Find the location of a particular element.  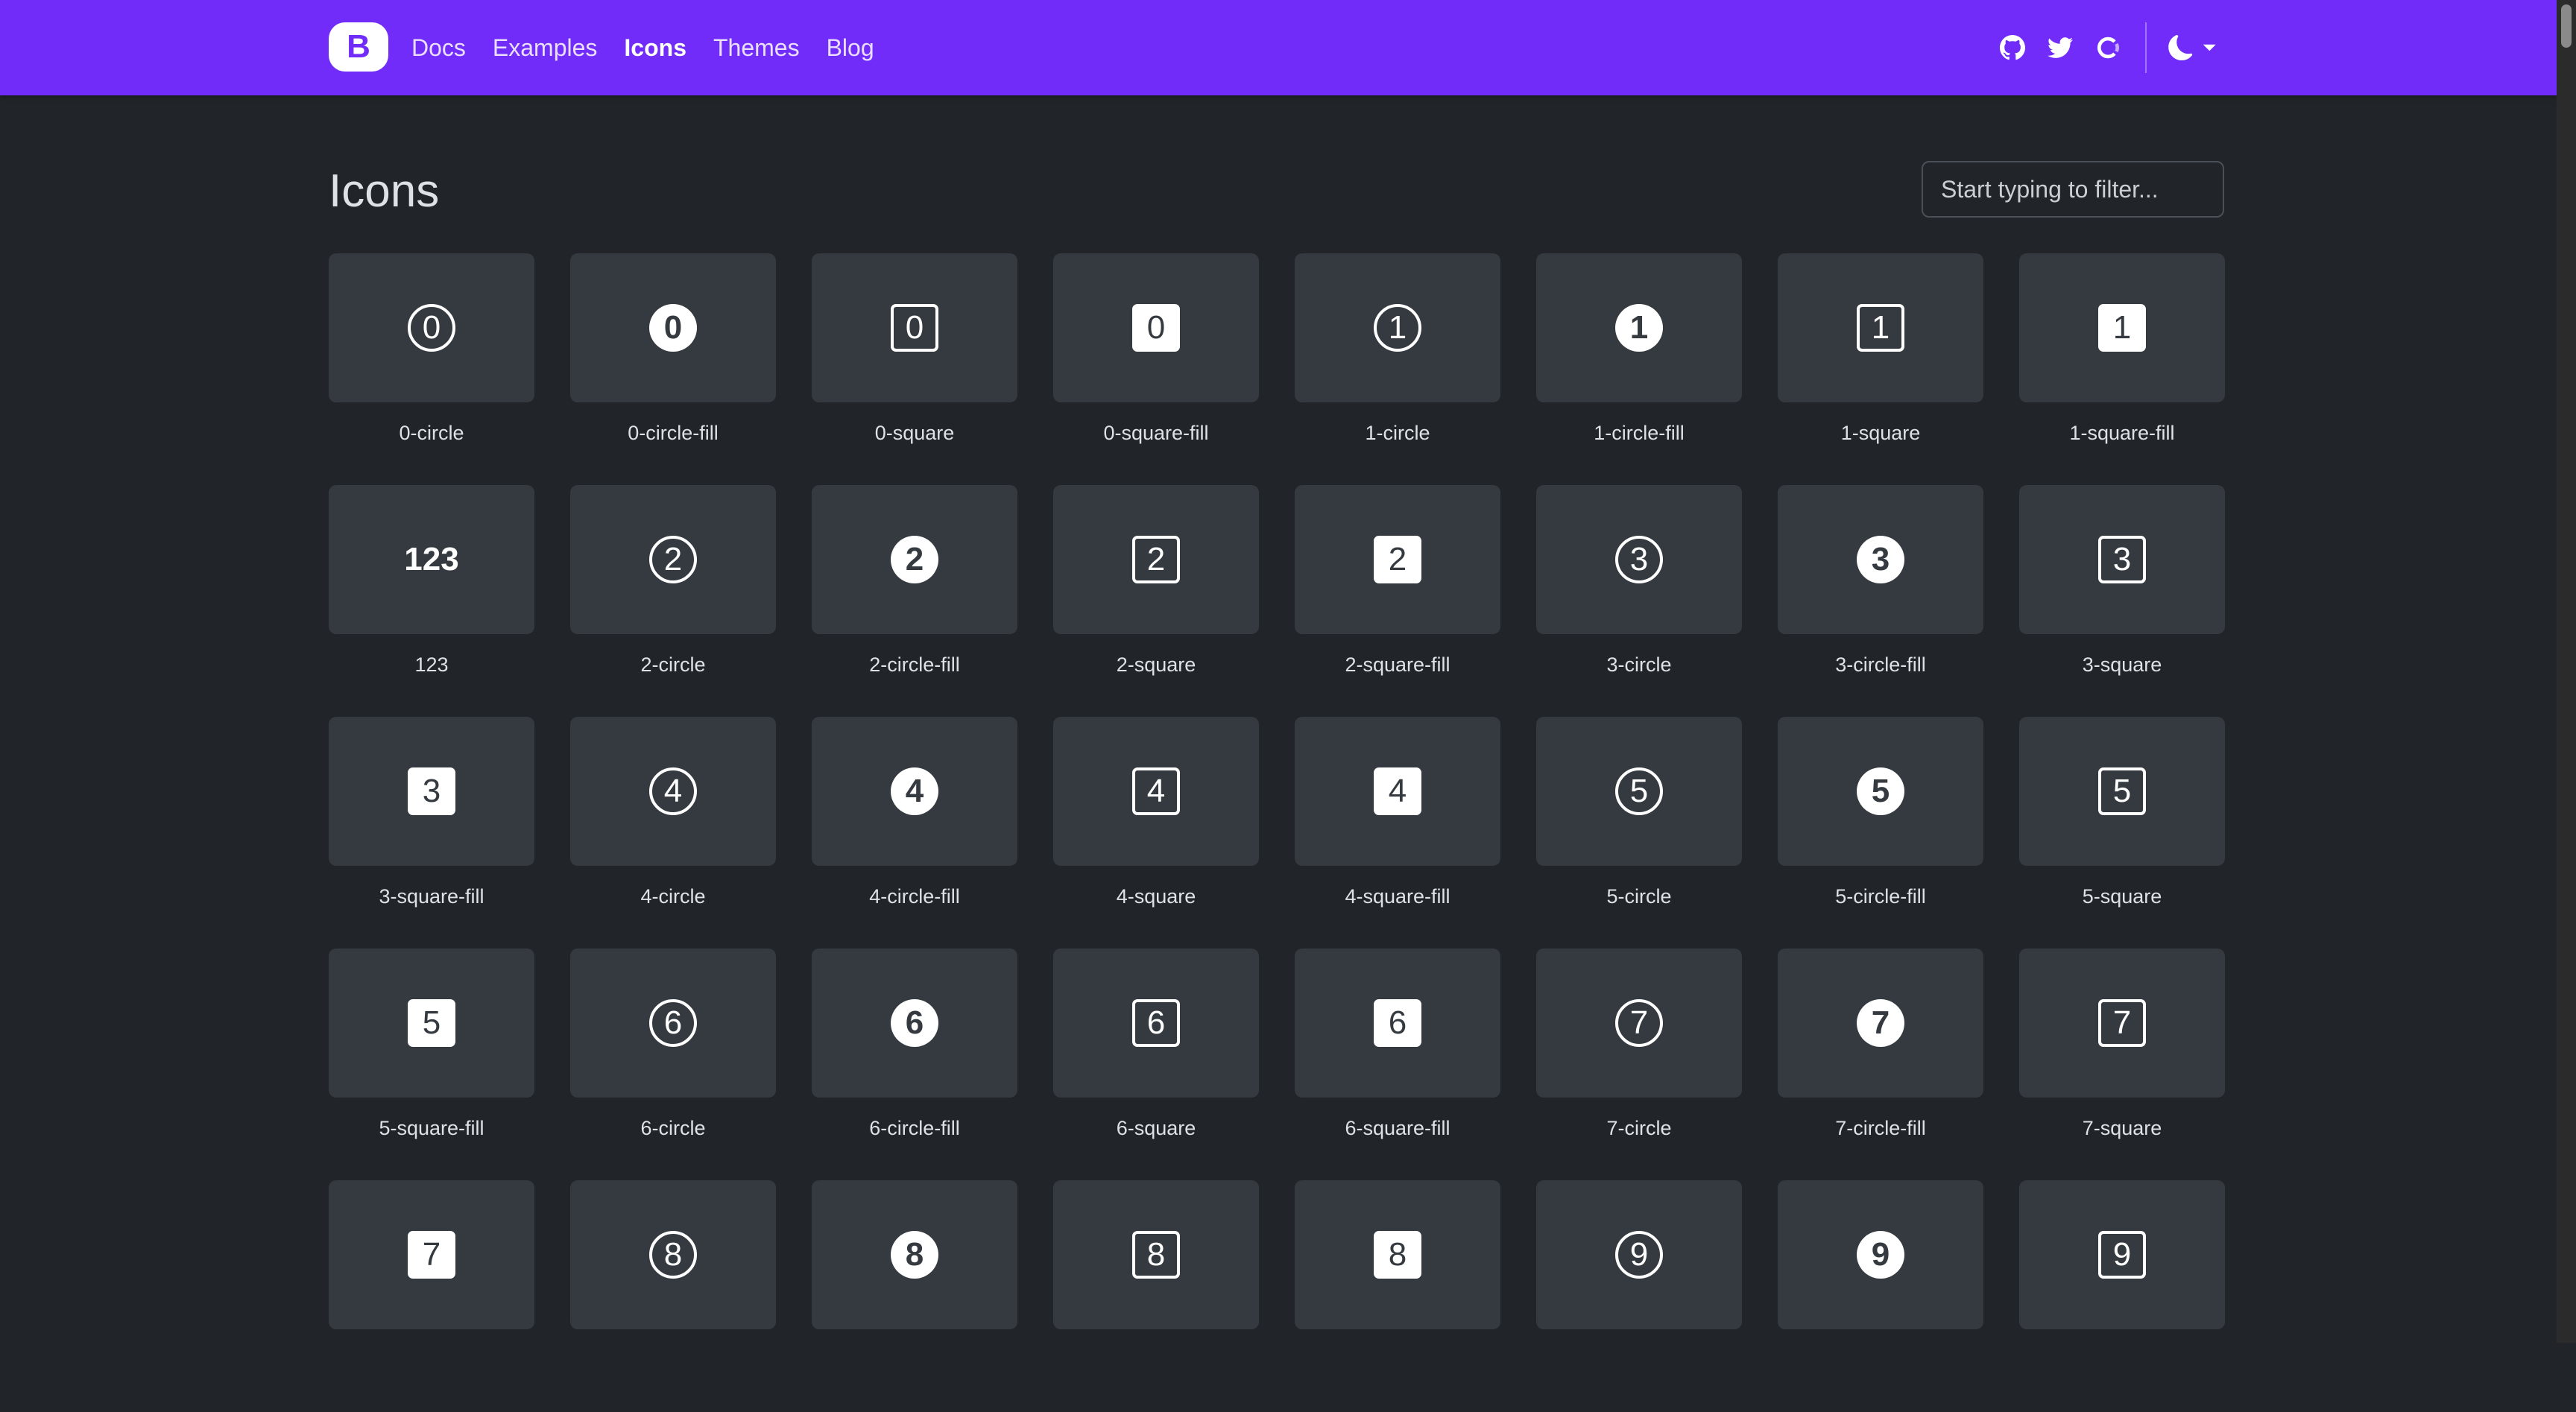

icon-card: 0 0-square-fill is located at coordinates (1156, 369).